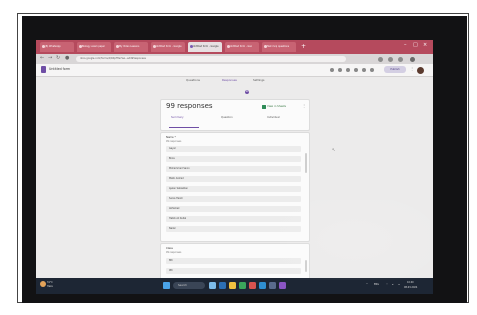 This screenshot has width=477, height=315. I want to click on tab-settings: Settings, so click(258, 80).